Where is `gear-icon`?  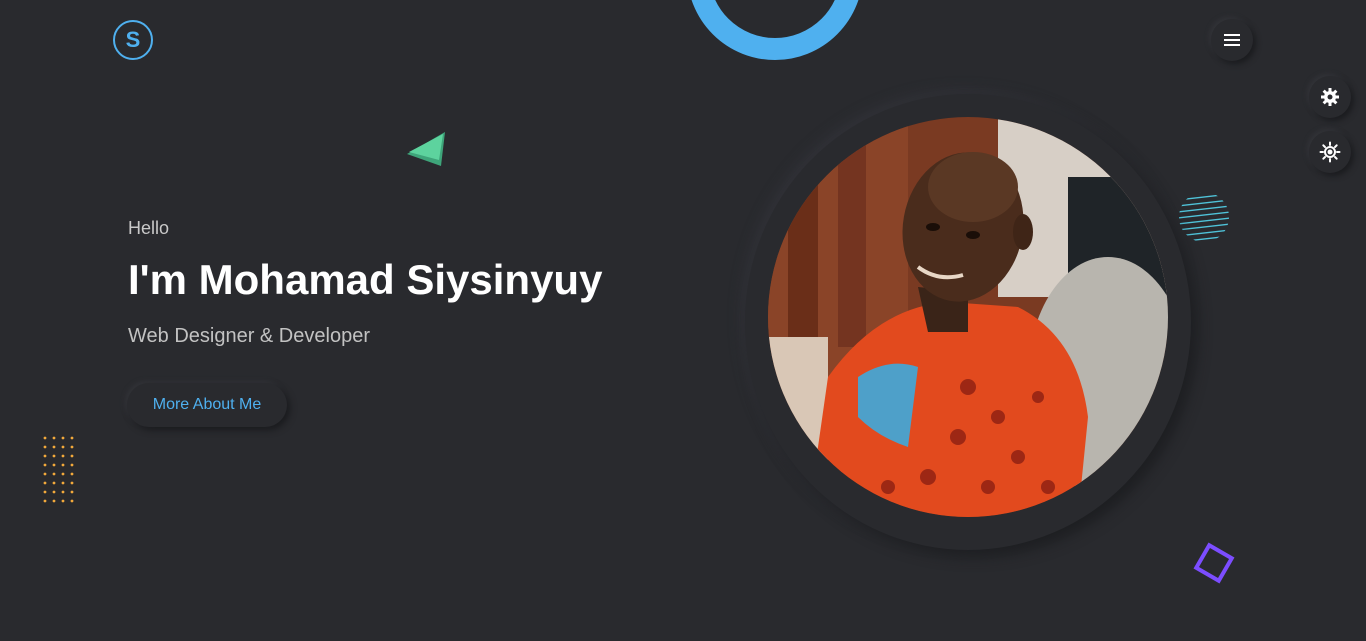
gear-icon is located at coordinates (1330, 97).